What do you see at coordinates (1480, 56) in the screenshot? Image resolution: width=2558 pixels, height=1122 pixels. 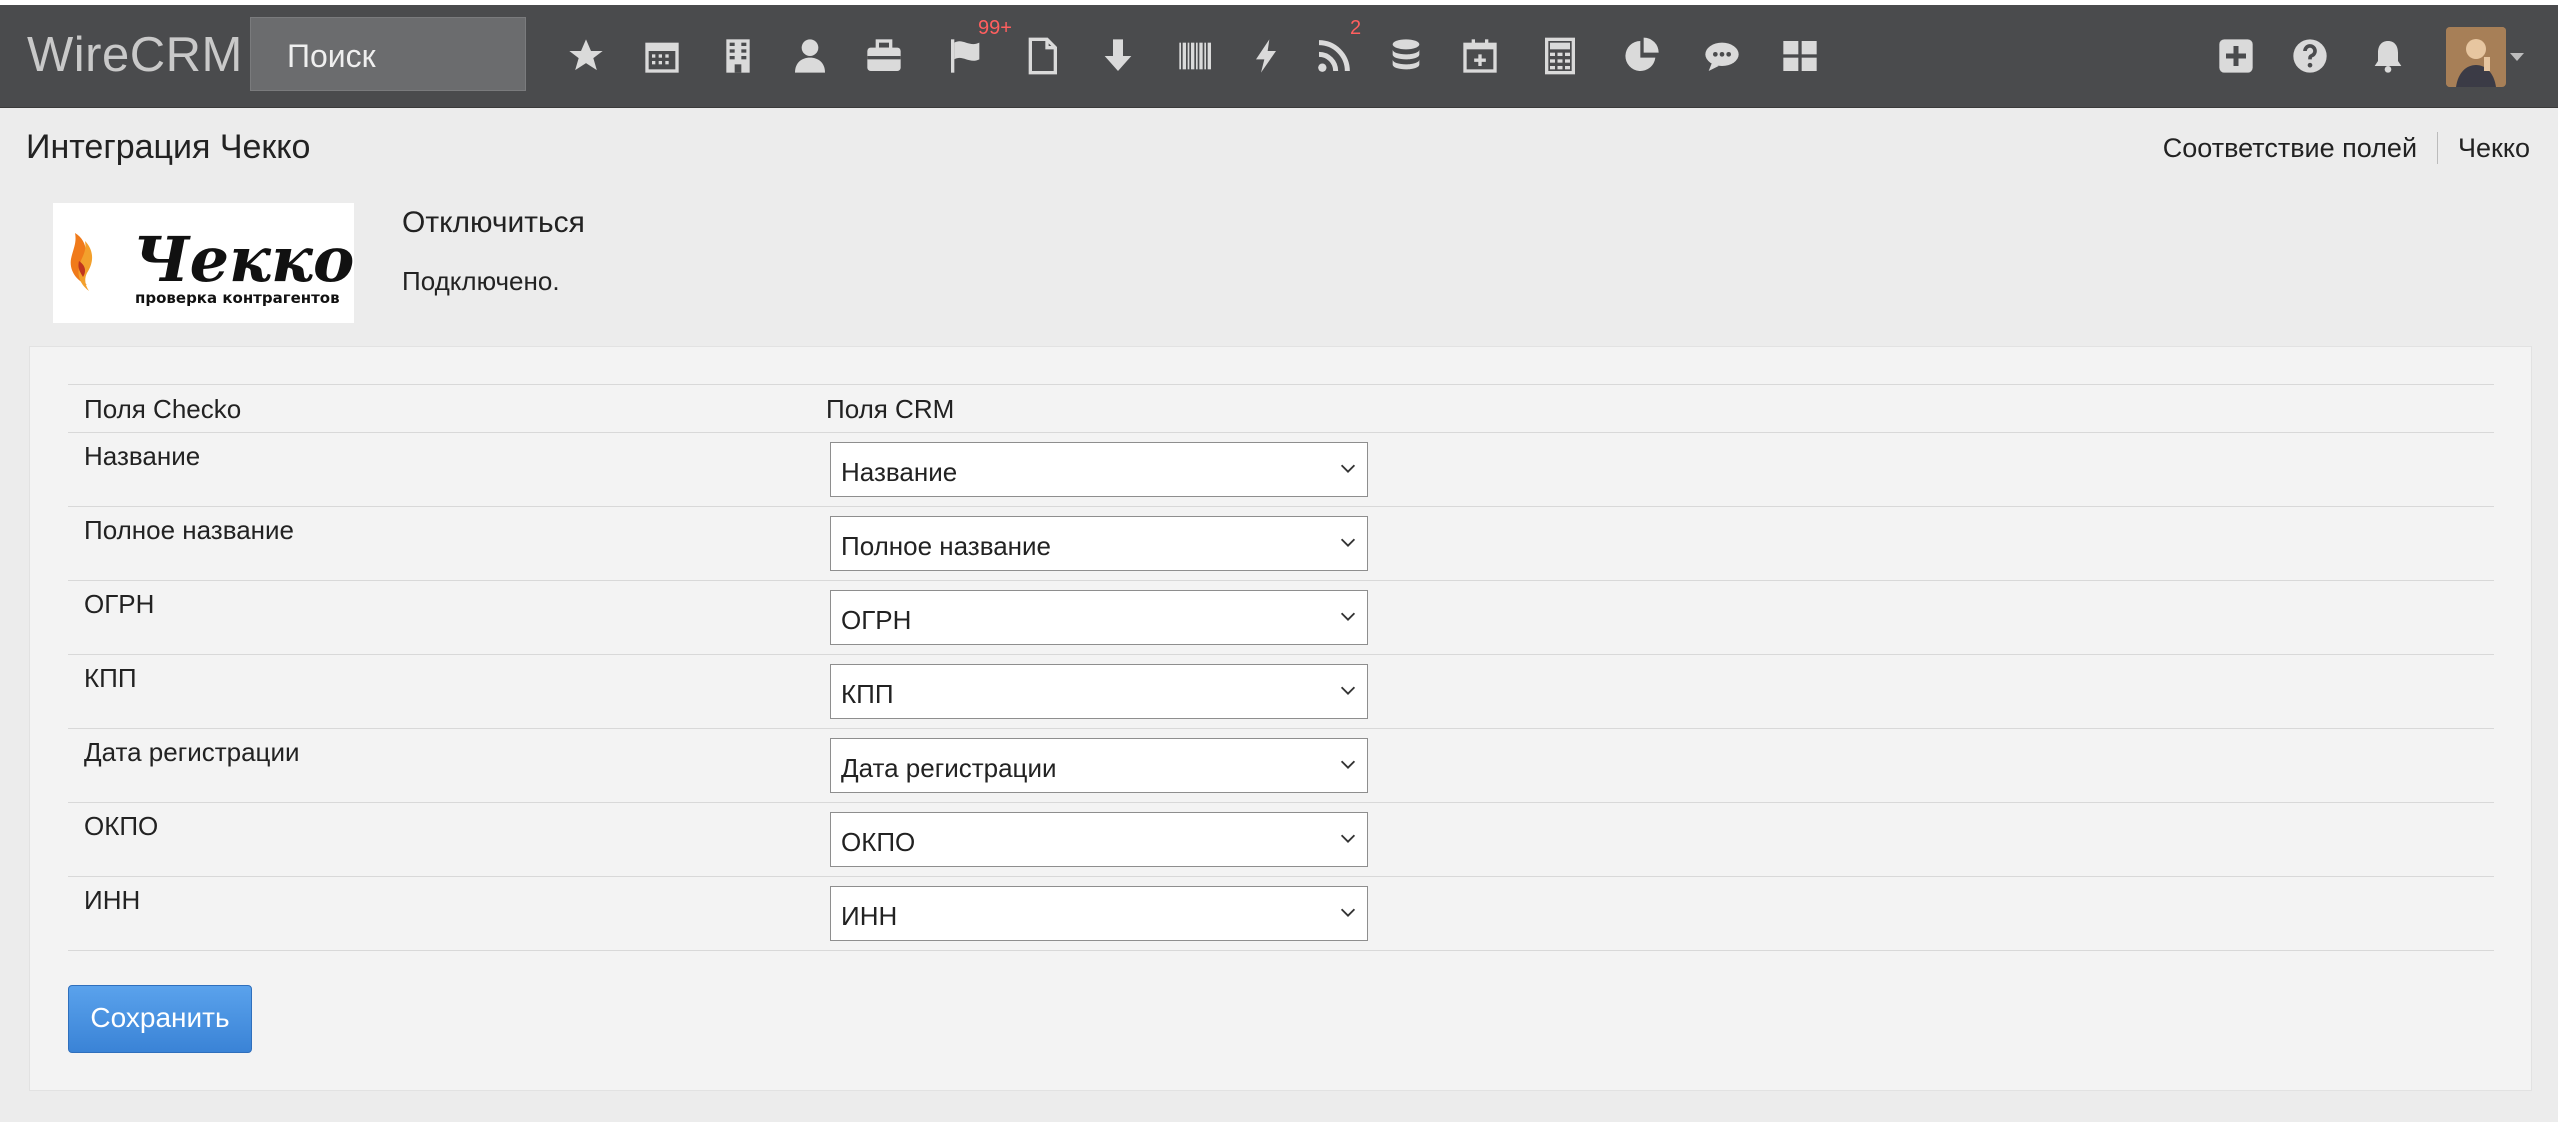 I see `calendar-add-icon` at bounding box center [1480, 56].